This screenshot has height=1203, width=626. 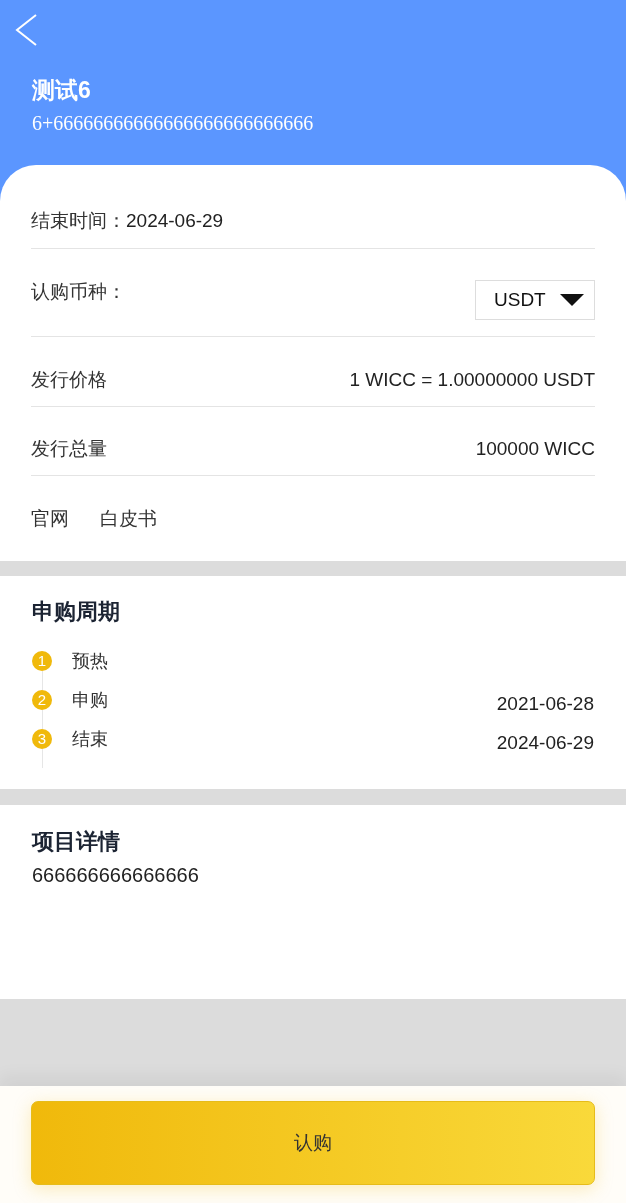 What do you see at coordinates (115, 875) in the screenshot?
I see `details-text: 666666666666666` at bounding box center [115, 875].